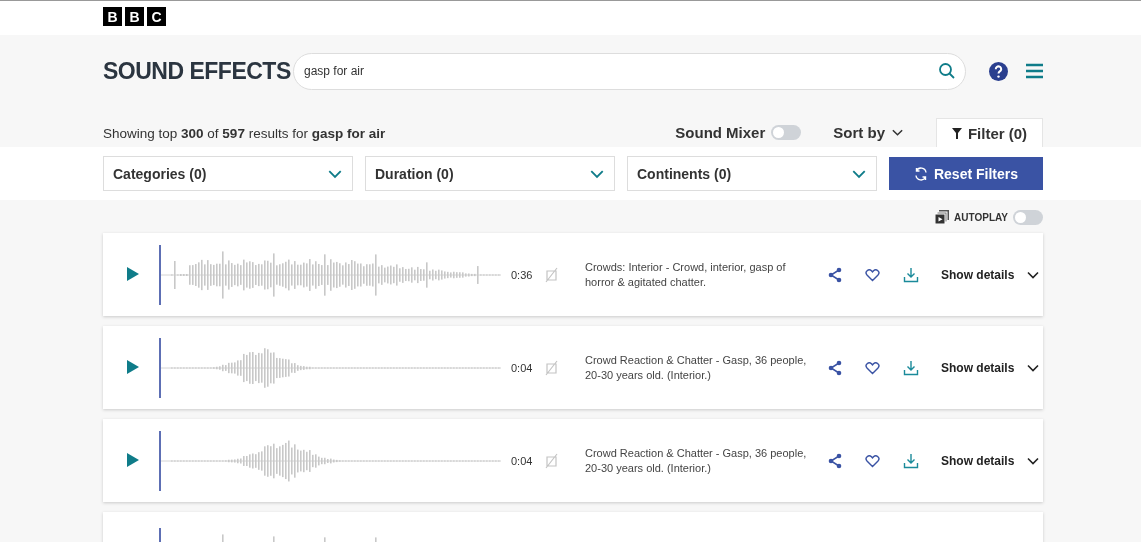 This screenshot has width=1141, height=542. I want to click on search-icon, so click(947, 70).